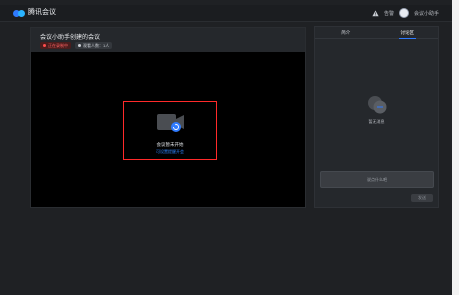 The image size is (459, 295). I want to click on meeting-status-text: 会议暂未开始, so click(170, 144).